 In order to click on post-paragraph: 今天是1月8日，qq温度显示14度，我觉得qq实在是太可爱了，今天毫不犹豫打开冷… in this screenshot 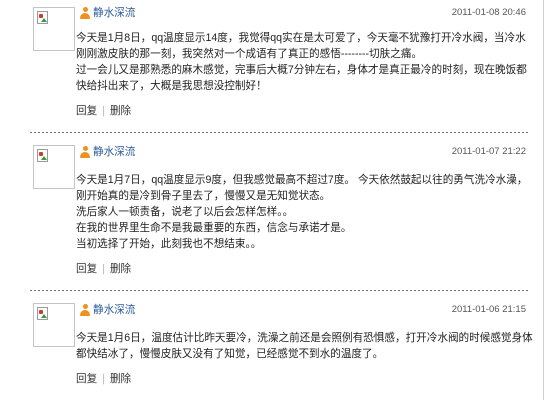, I will do `click(301, 46)`.